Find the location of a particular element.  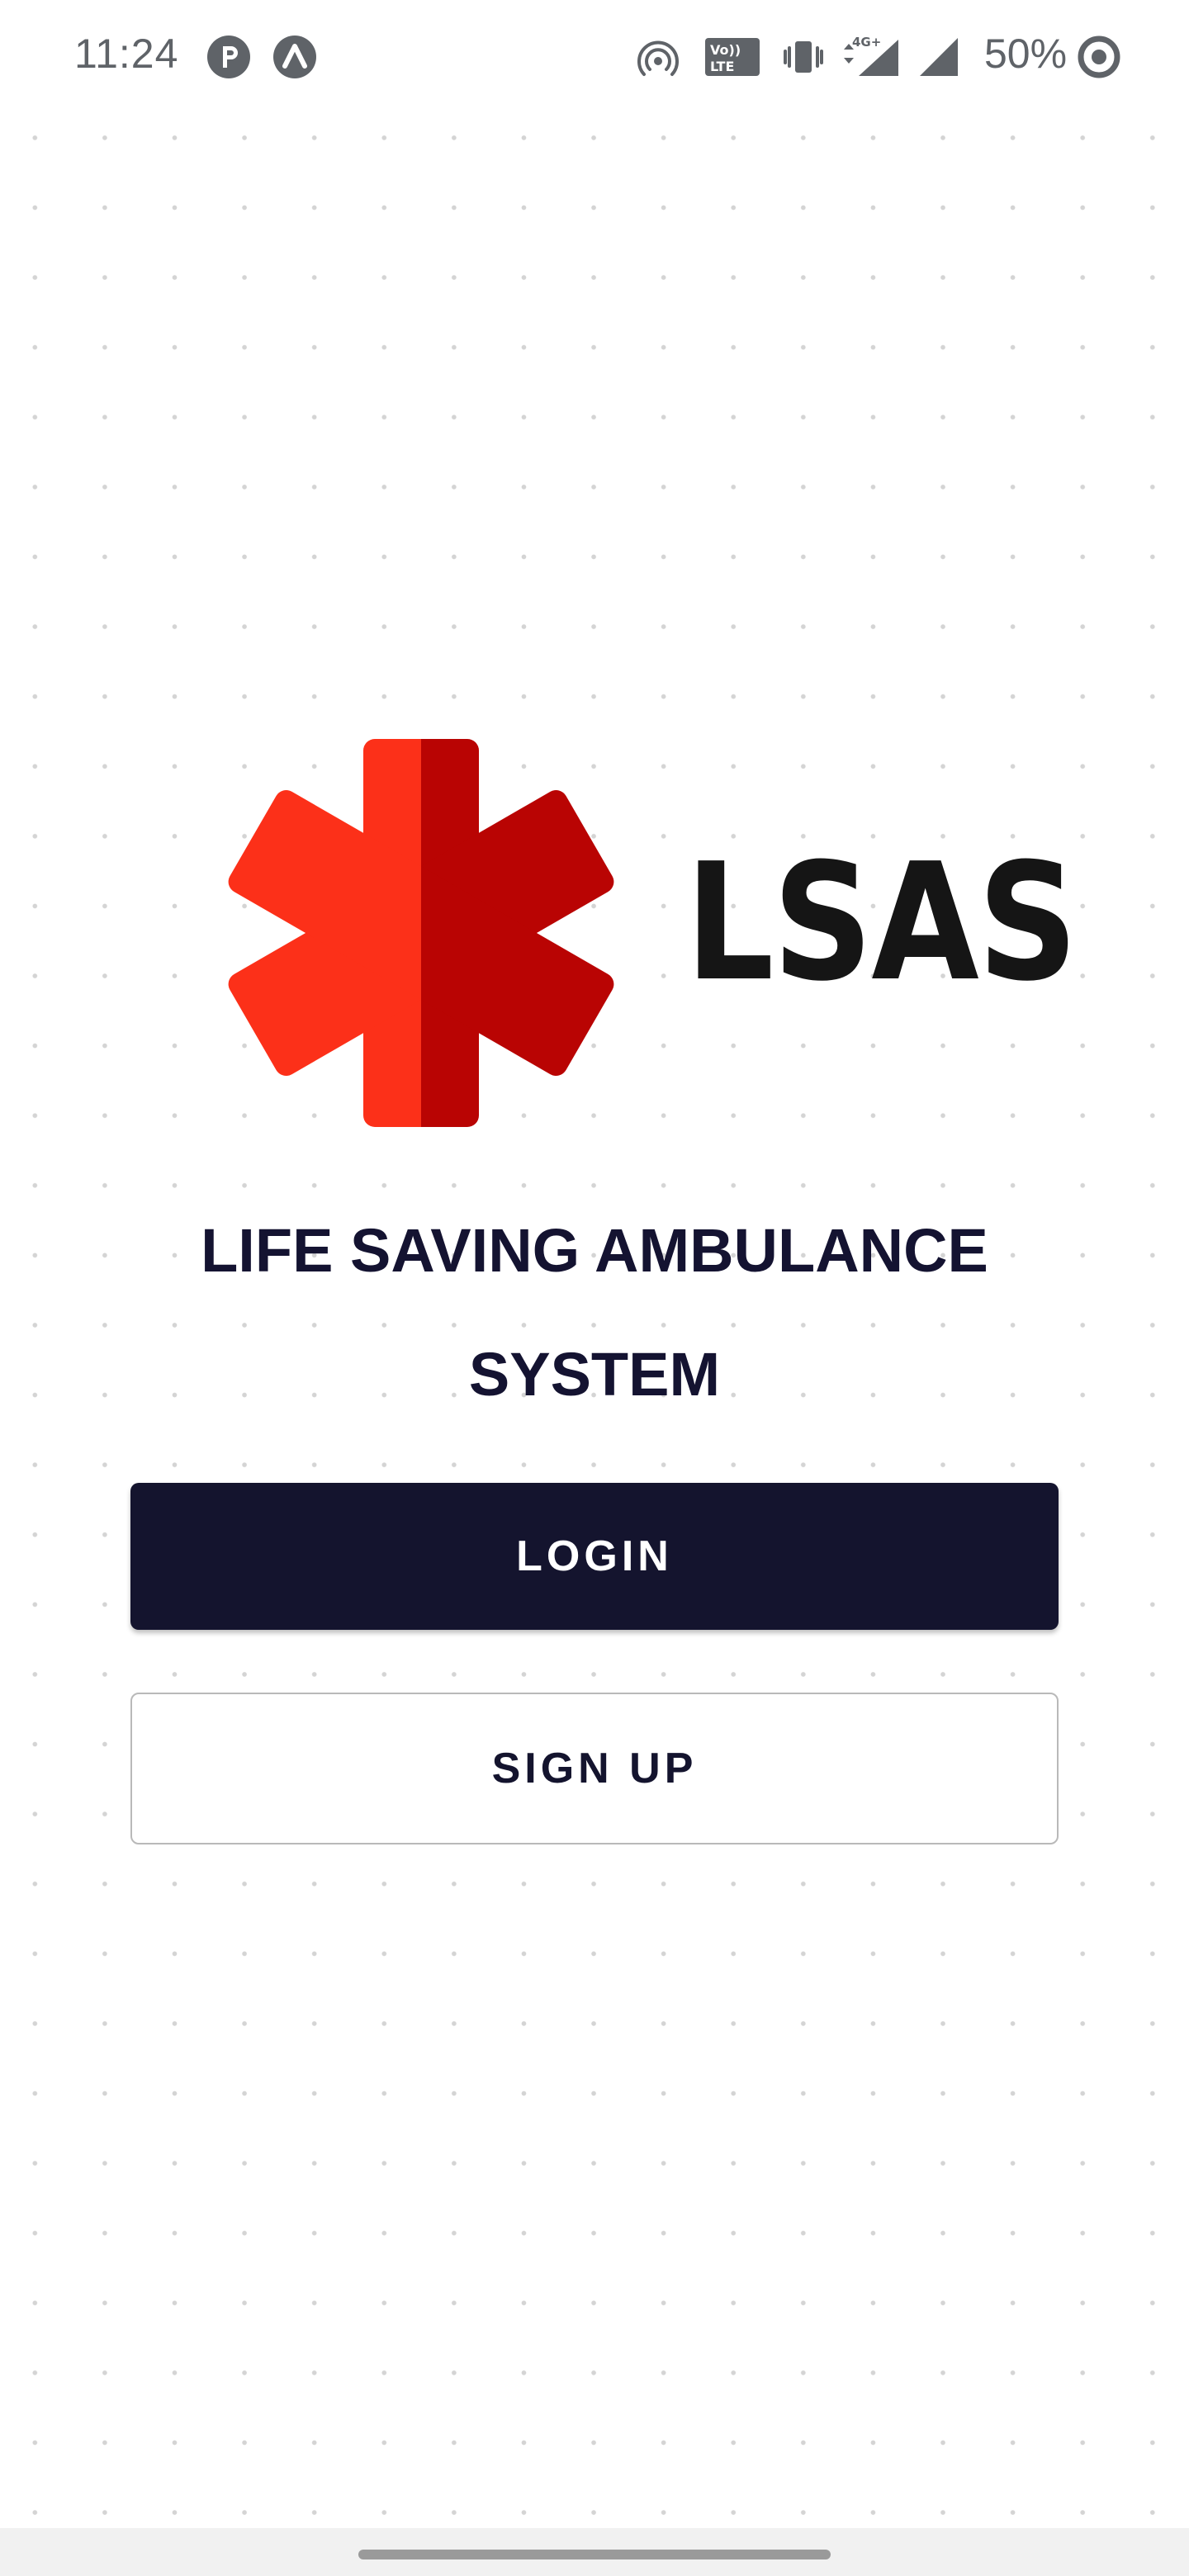

volte-bottom-text: LTE is located at coordinates (722, 66).